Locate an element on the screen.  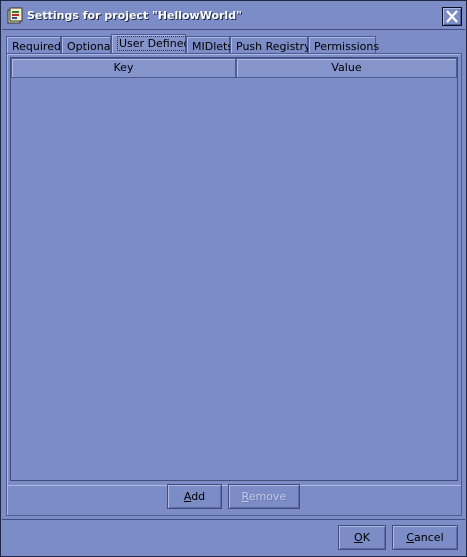
column-header-key: Key is located at coordinates (123, 68).